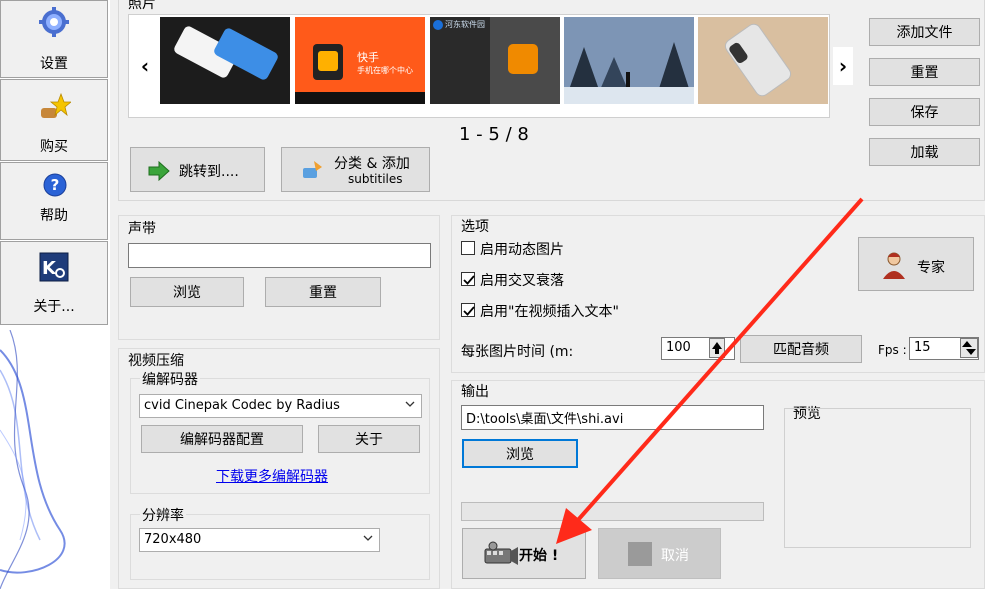 The image size is (985, 589). Describe the element at coordinates (494, 134) in the screenshot. I see `page-indicator: 1 - 5 / 8` at that location.